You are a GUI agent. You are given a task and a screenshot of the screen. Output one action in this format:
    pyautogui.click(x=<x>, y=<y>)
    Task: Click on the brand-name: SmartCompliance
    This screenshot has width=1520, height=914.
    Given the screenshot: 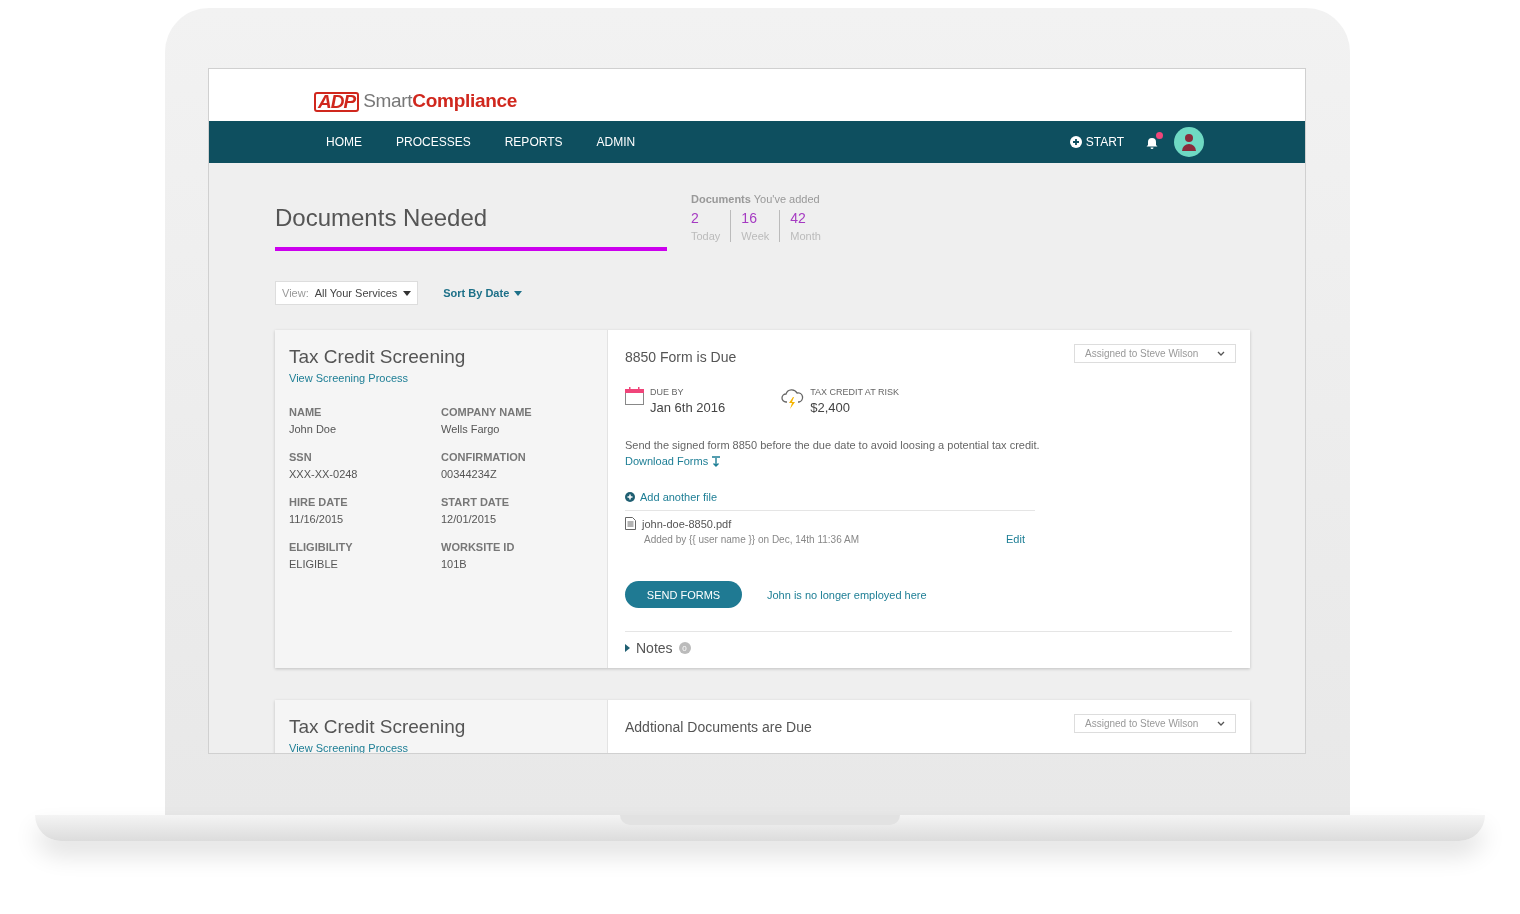 What is the action you would take?
    pyautogui.click(x=440, y=101)
    